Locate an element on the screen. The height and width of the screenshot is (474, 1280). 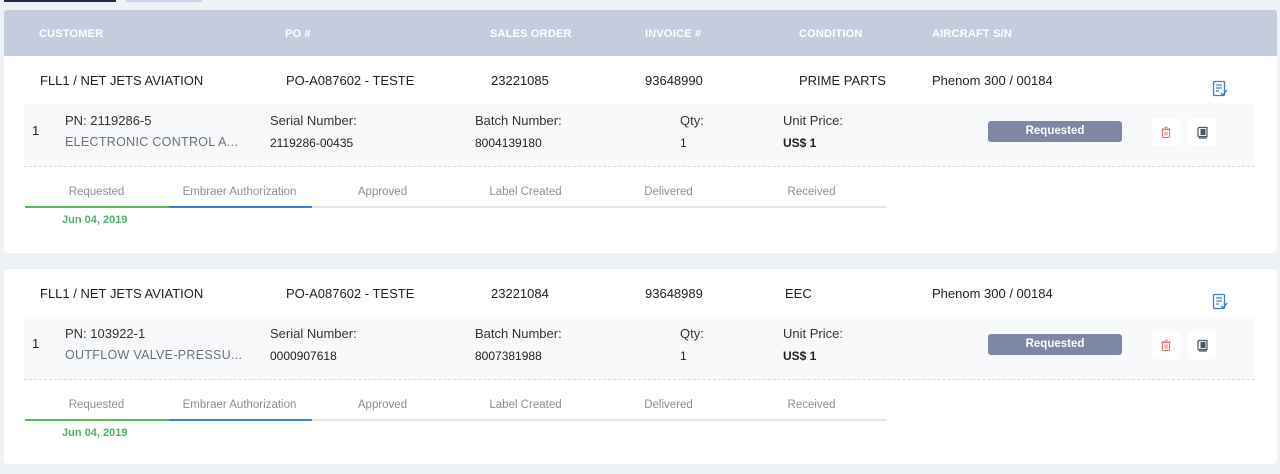
serial-value: 2119286-00435 is located at coordinates (312, 143).